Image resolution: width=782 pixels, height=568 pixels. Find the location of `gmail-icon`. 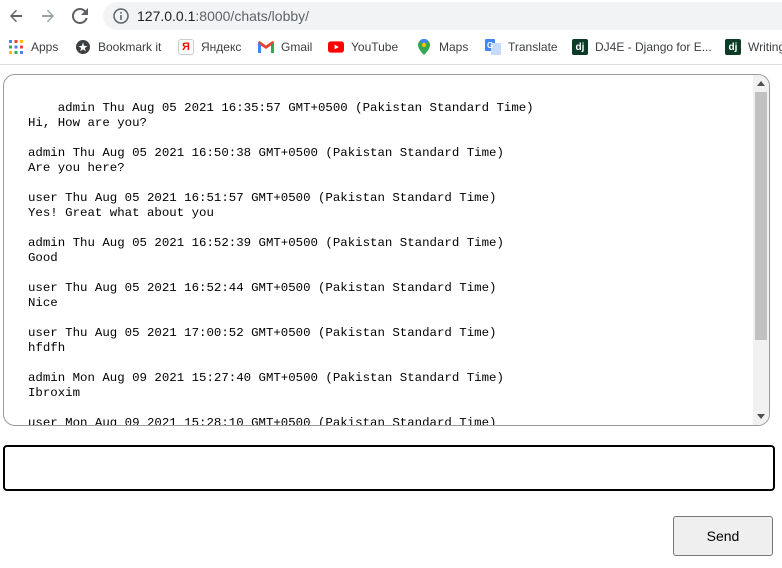

gmail-icon is located at coordinates (266, 47).